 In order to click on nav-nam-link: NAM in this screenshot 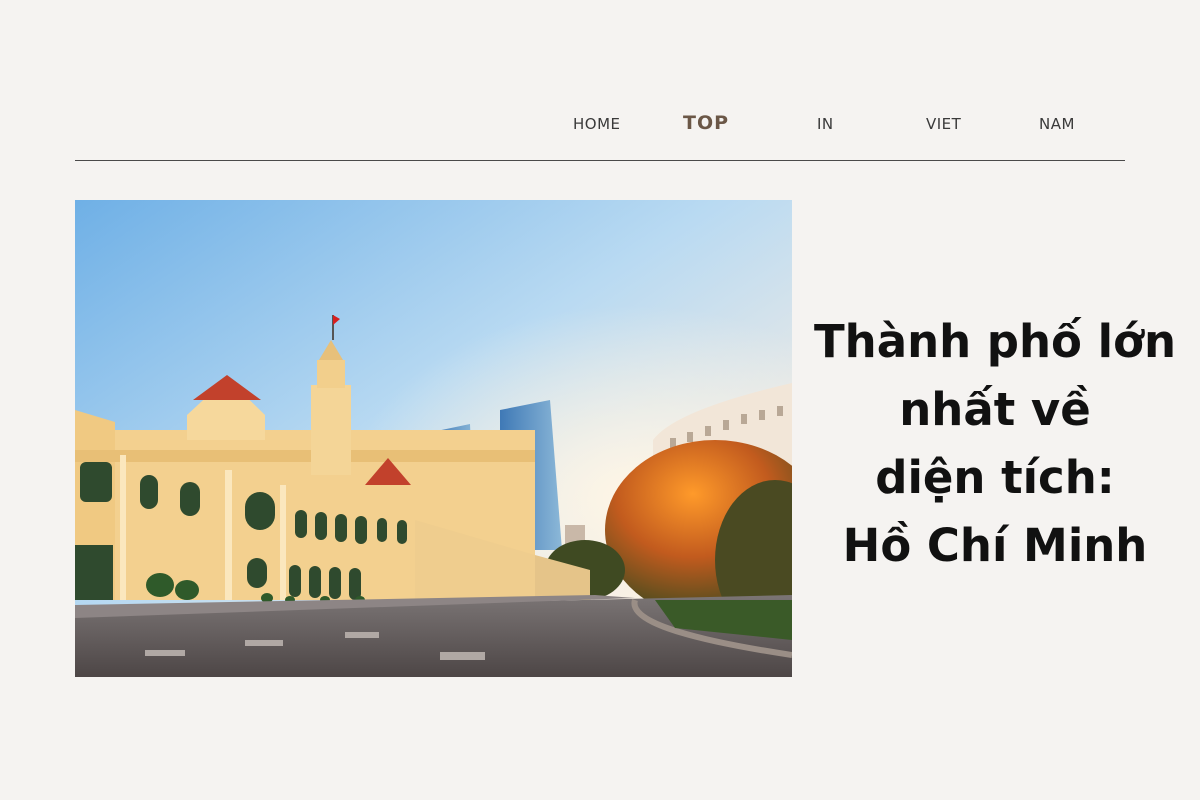, I will do `click(1057, 124)`.